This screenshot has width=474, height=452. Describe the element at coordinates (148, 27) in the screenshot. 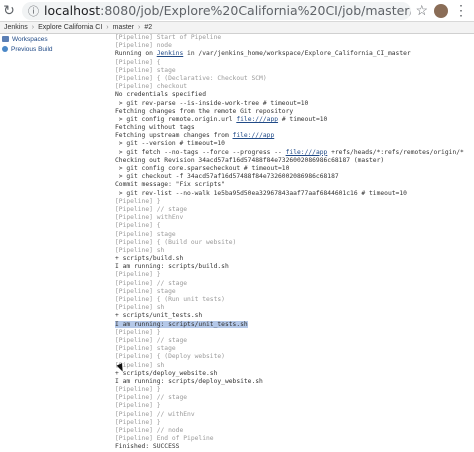

I see `breadcrumb-build: #2` at that location.